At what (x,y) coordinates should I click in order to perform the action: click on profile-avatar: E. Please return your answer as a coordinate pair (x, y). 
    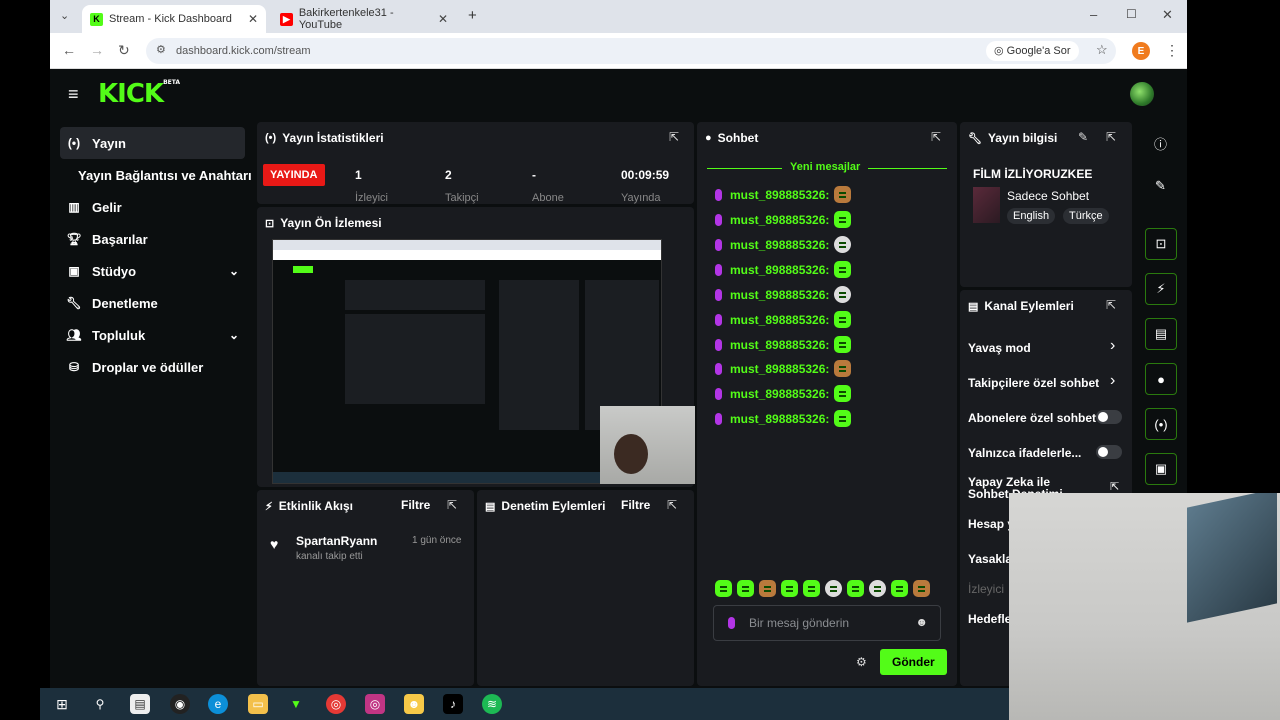
    Looking at the image, I should click on (1141, 51).